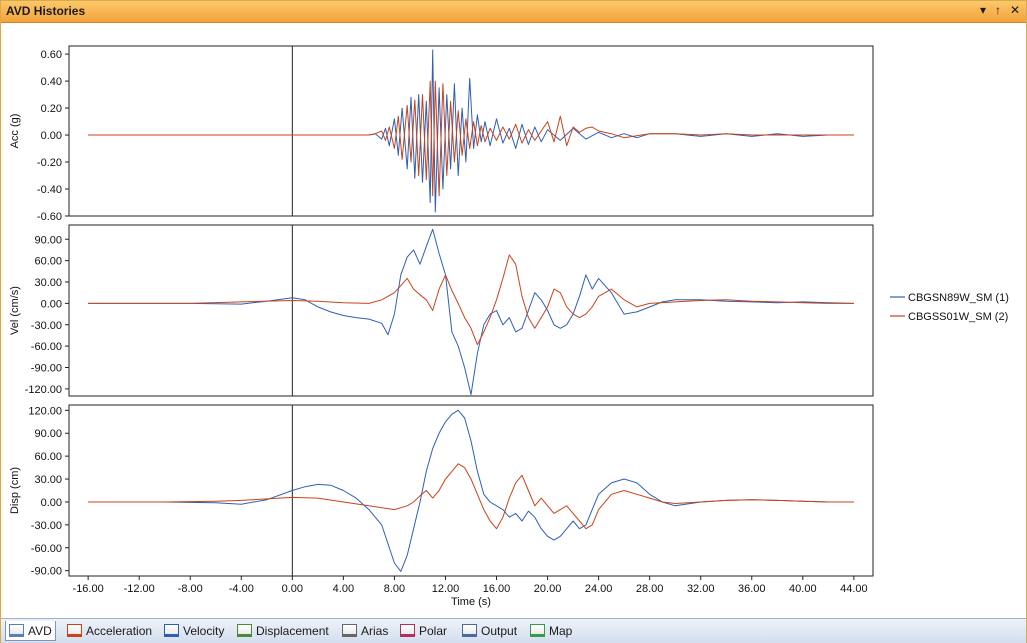 The width and height of the screenshot is (1027, 643). I want to click on displacement-icon, so click(244, 630).